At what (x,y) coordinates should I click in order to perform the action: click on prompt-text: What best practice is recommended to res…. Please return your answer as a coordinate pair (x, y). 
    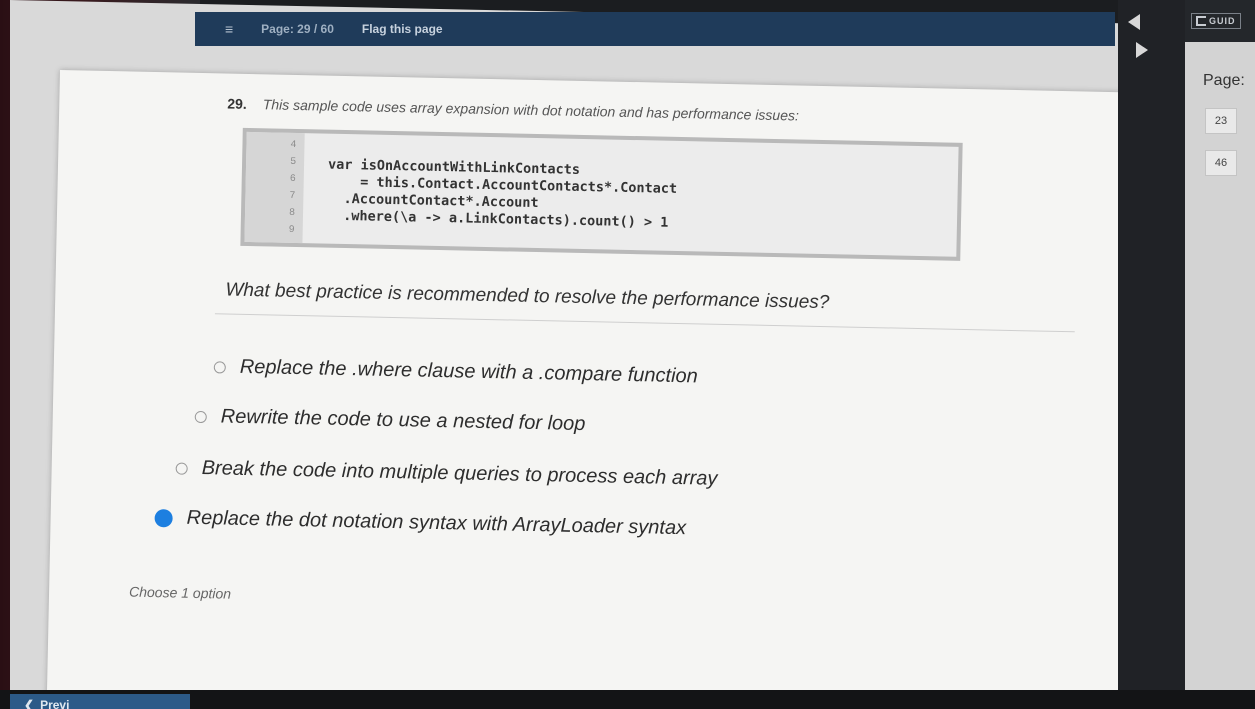
    Looking at the image, I should click on (527, 296).